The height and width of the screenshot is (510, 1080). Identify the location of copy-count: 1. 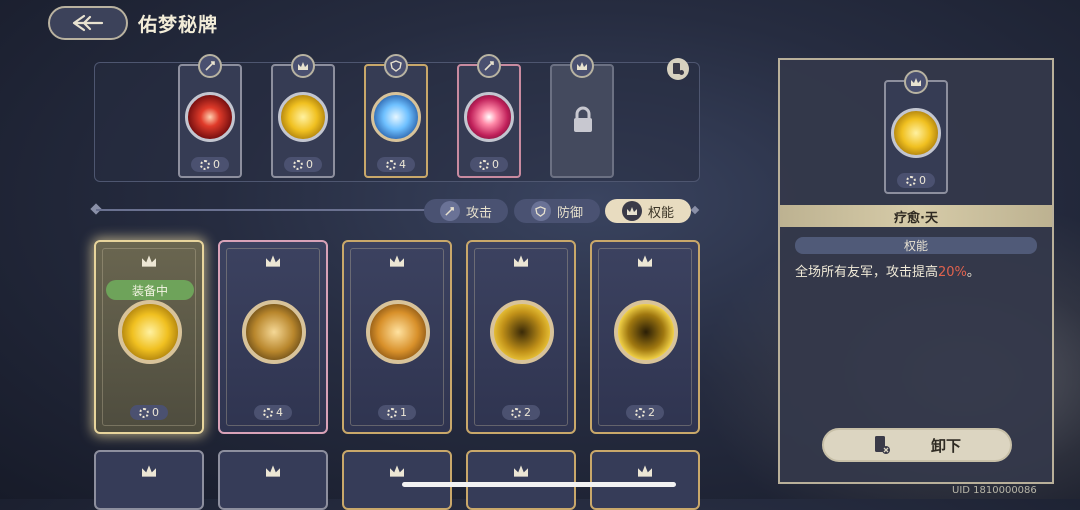
(397, 412).